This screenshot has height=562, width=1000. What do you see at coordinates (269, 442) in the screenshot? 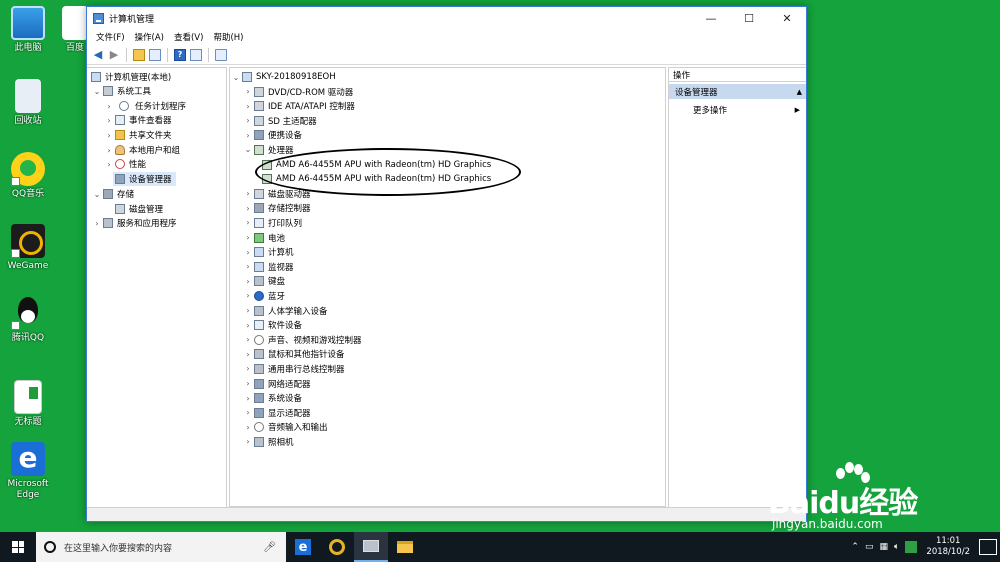
I see `device-category: › 照相机` at bounding box center [269, 442].